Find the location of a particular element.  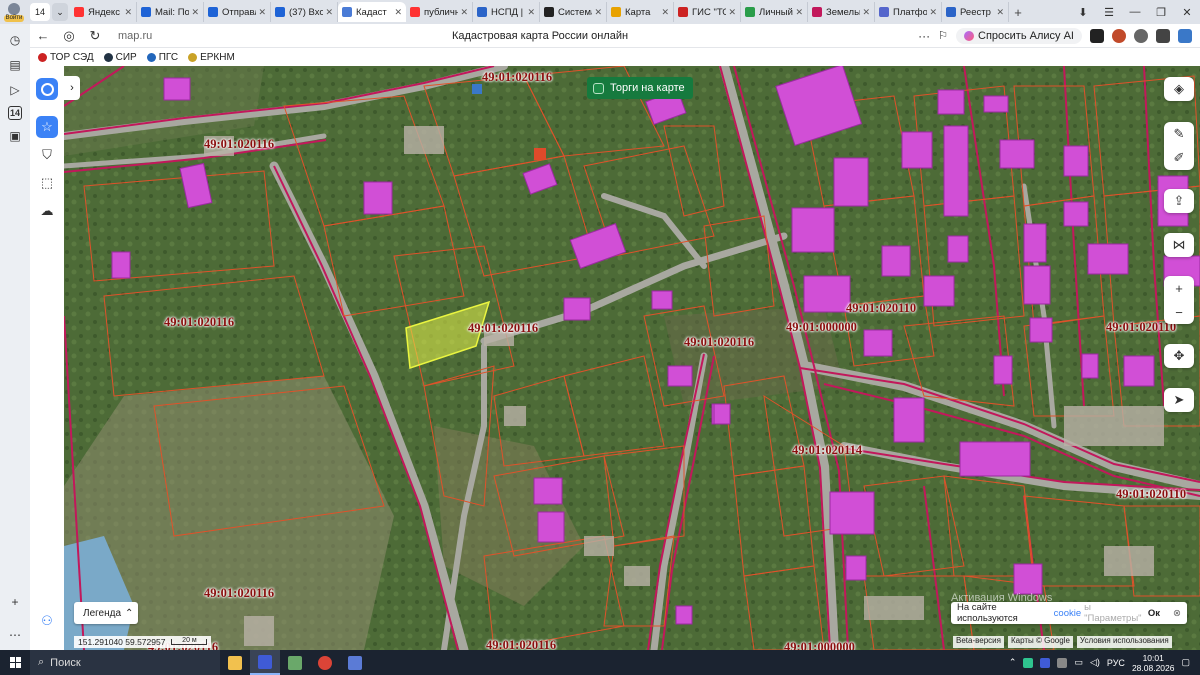

cookie-ok-button: Ок is located at coordinates (1154, 613).